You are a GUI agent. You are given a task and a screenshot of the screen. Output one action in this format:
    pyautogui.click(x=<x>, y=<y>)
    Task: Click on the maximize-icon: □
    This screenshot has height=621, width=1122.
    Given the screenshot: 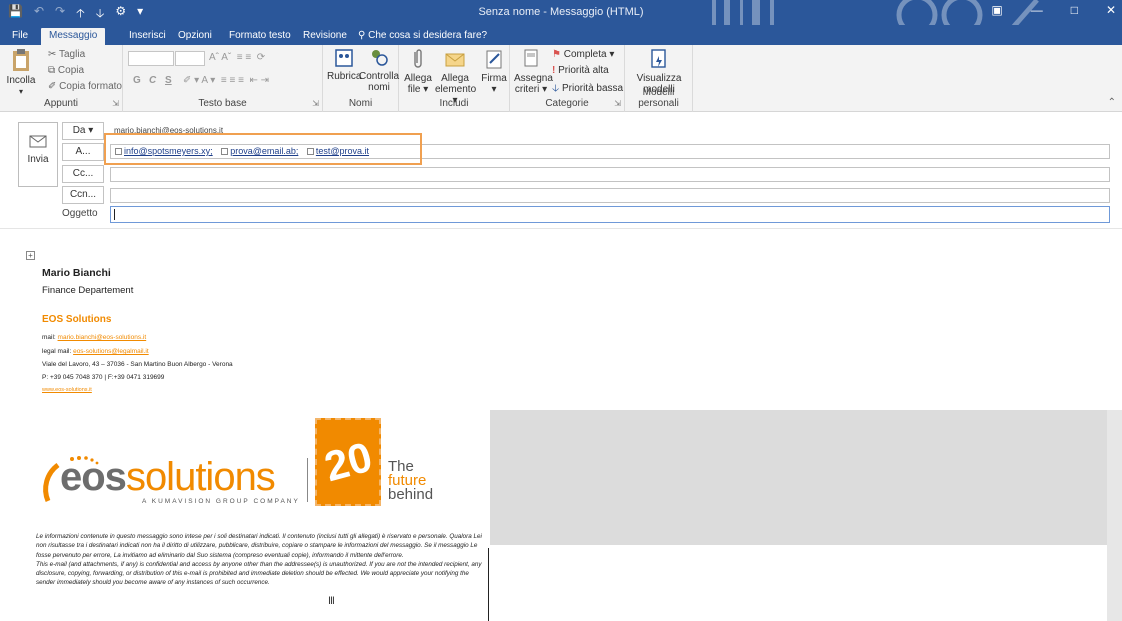 What is the action you would take?
    pyautogui.click(x=1074, y=10)
    